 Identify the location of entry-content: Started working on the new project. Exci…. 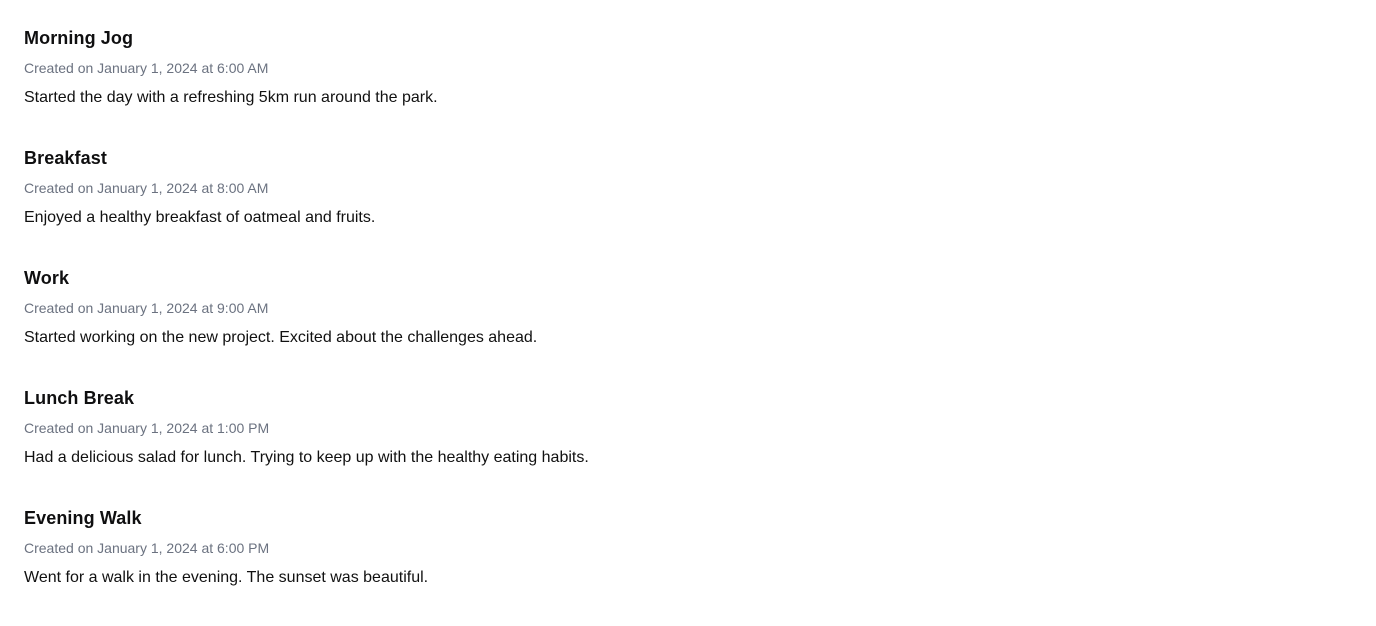
(281, 337).